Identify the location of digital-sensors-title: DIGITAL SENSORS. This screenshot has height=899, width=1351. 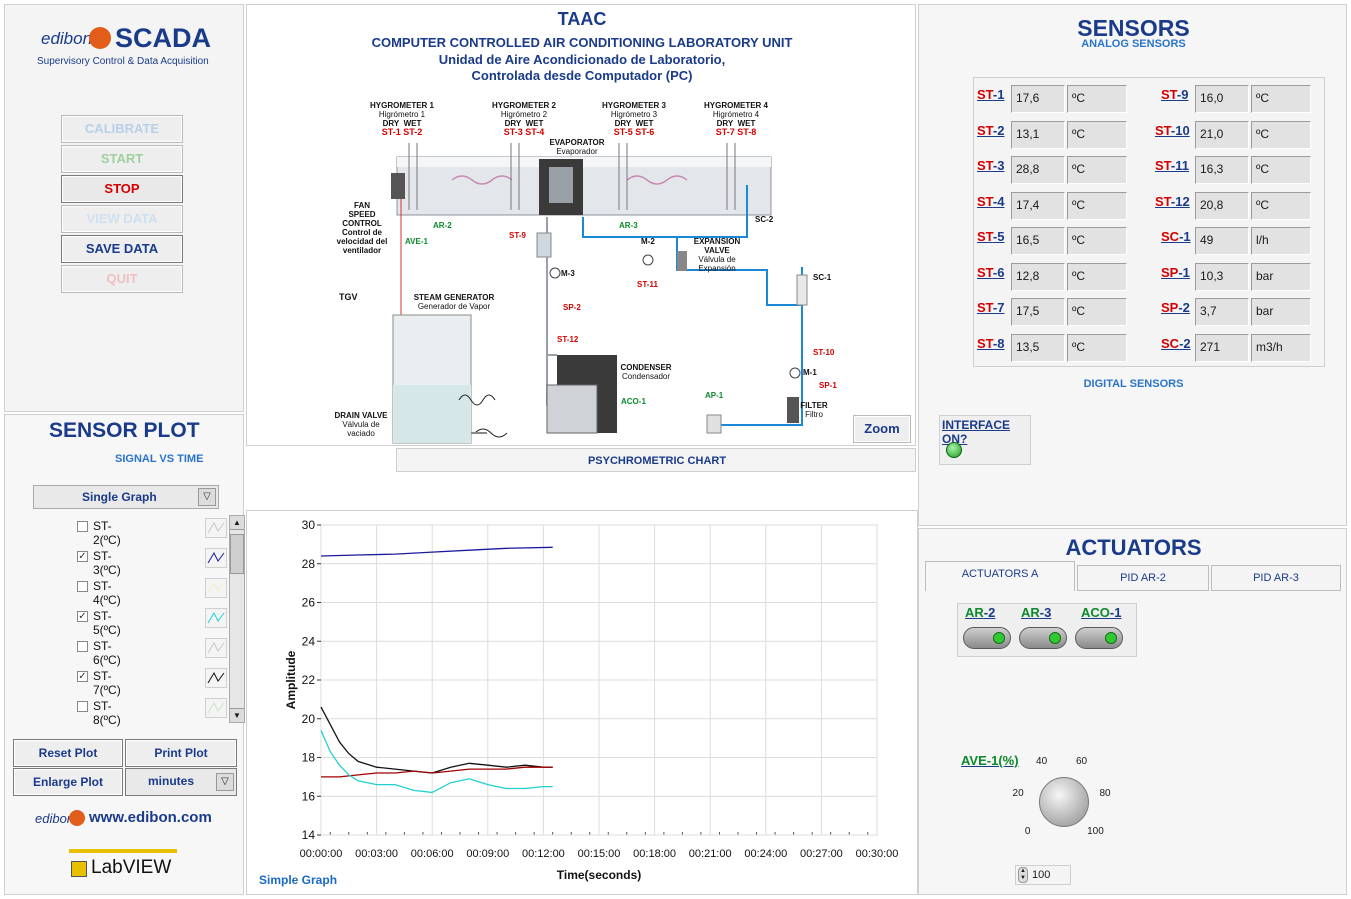
(1133, 384).